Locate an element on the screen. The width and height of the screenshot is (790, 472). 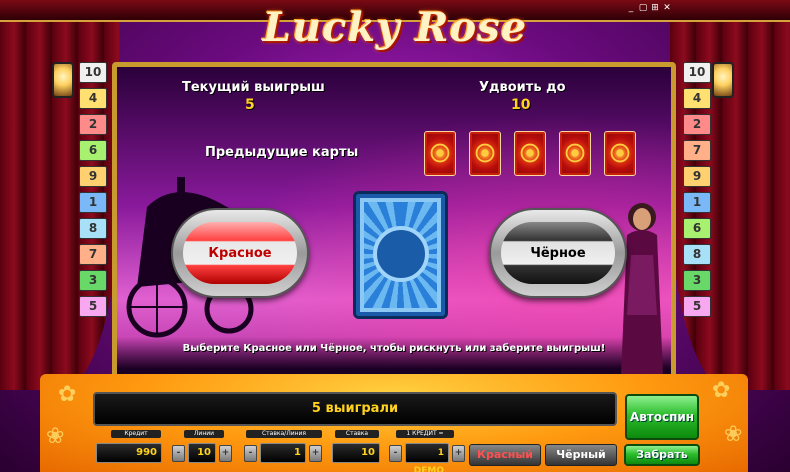
autospin-button: Автоспин is located at coordinates (662, 417).